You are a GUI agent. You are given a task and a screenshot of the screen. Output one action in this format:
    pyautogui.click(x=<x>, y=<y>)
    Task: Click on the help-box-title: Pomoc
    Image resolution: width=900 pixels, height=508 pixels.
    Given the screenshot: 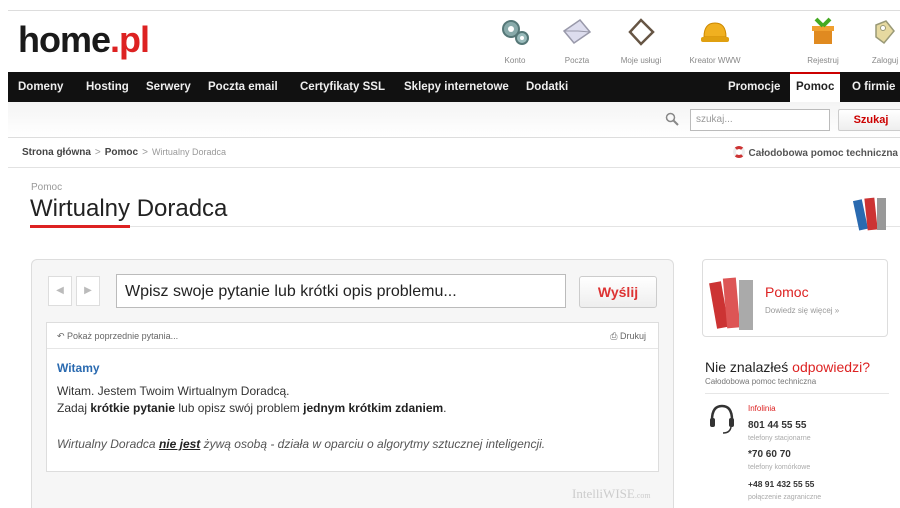 What is the action you would take?
    pyautogui.click(x=787, y=292)
    